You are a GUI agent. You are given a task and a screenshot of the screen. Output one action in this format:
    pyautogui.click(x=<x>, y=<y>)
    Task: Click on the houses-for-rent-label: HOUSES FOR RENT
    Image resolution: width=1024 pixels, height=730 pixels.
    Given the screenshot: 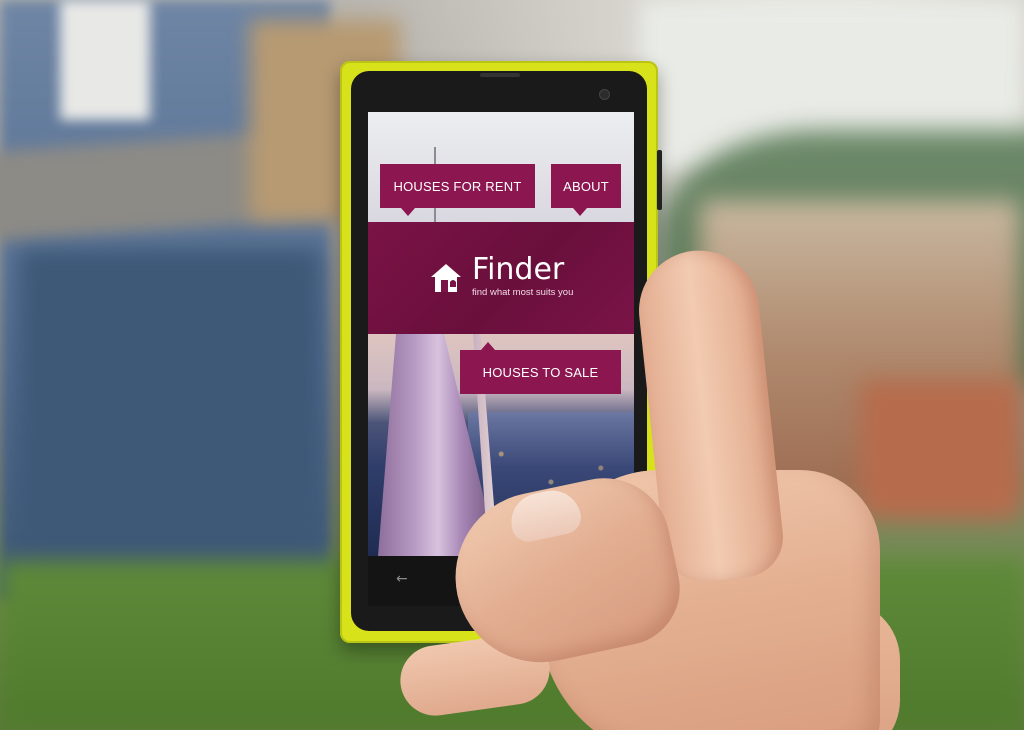 What is the action you would take?
    pyautogui.click(x=457, y=186)
    